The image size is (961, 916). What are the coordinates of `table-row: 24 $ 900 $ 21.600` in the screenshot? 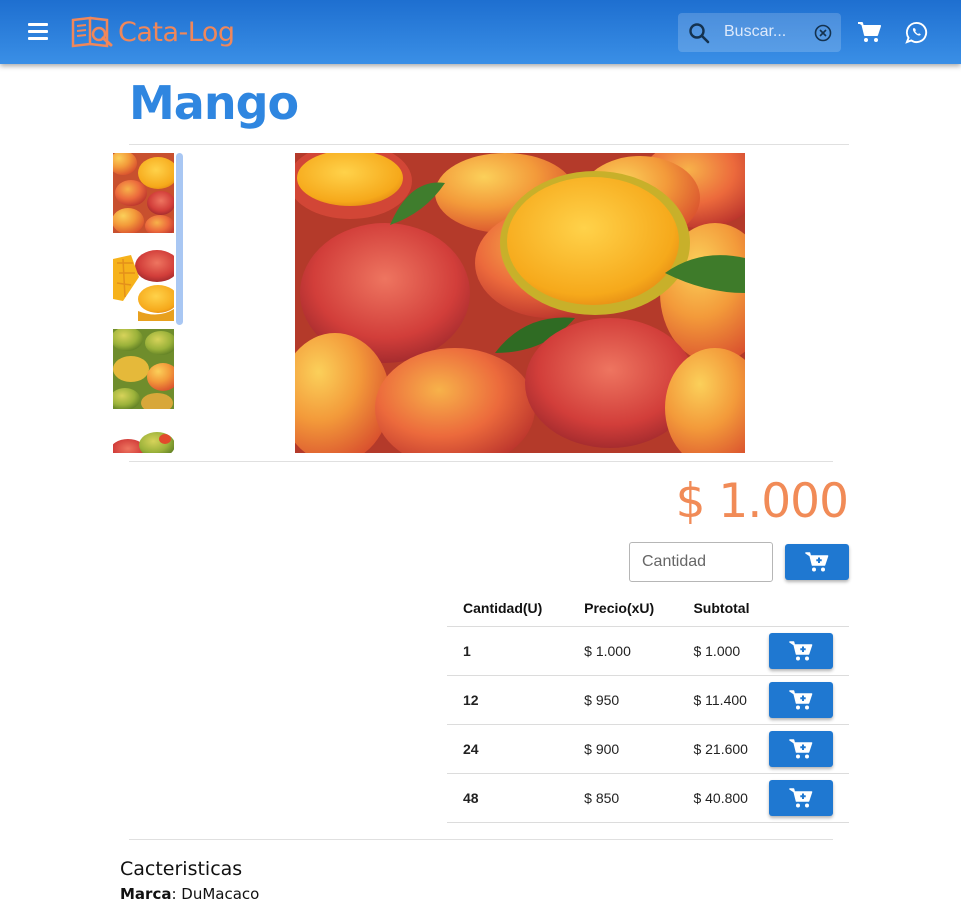 It's located at (648, 749).